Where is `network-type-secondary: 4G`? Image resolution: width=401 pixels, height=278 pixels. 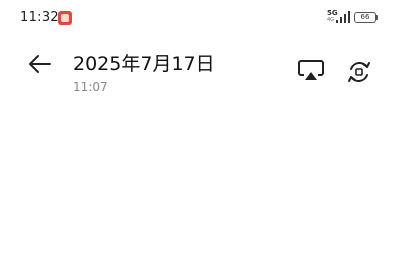
network-type-secondary: 4G is located at coordinates (331, 20).